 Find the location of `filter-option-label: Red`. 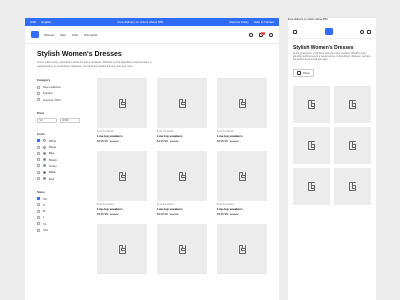

filter-option-label: Red is located at coordinates (52, 178).